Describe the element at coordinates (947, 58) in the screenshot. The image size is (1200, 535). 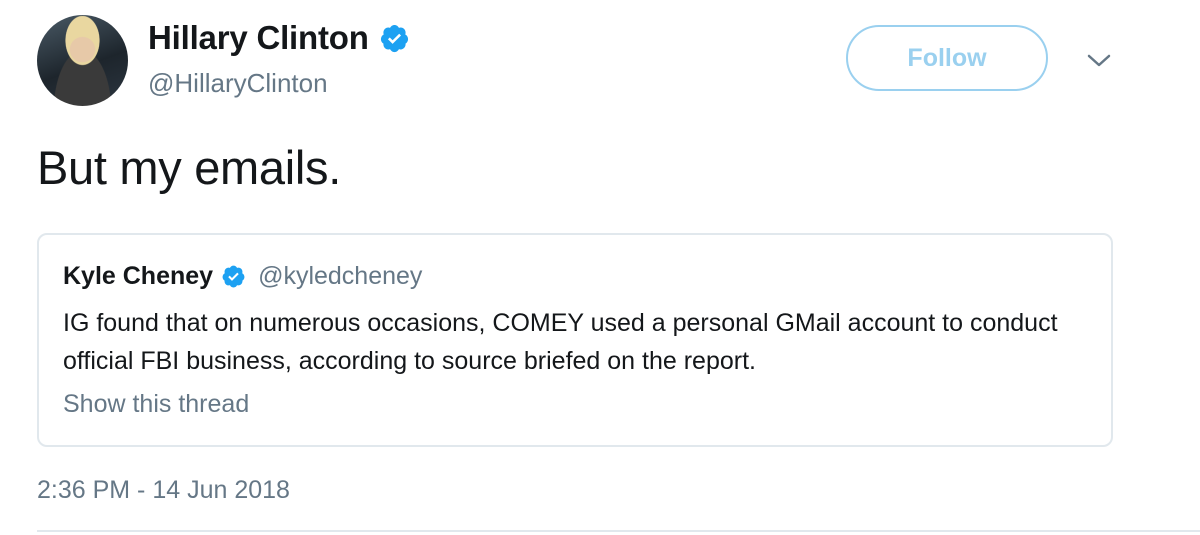
I see `follow-button: Follow` at that location.